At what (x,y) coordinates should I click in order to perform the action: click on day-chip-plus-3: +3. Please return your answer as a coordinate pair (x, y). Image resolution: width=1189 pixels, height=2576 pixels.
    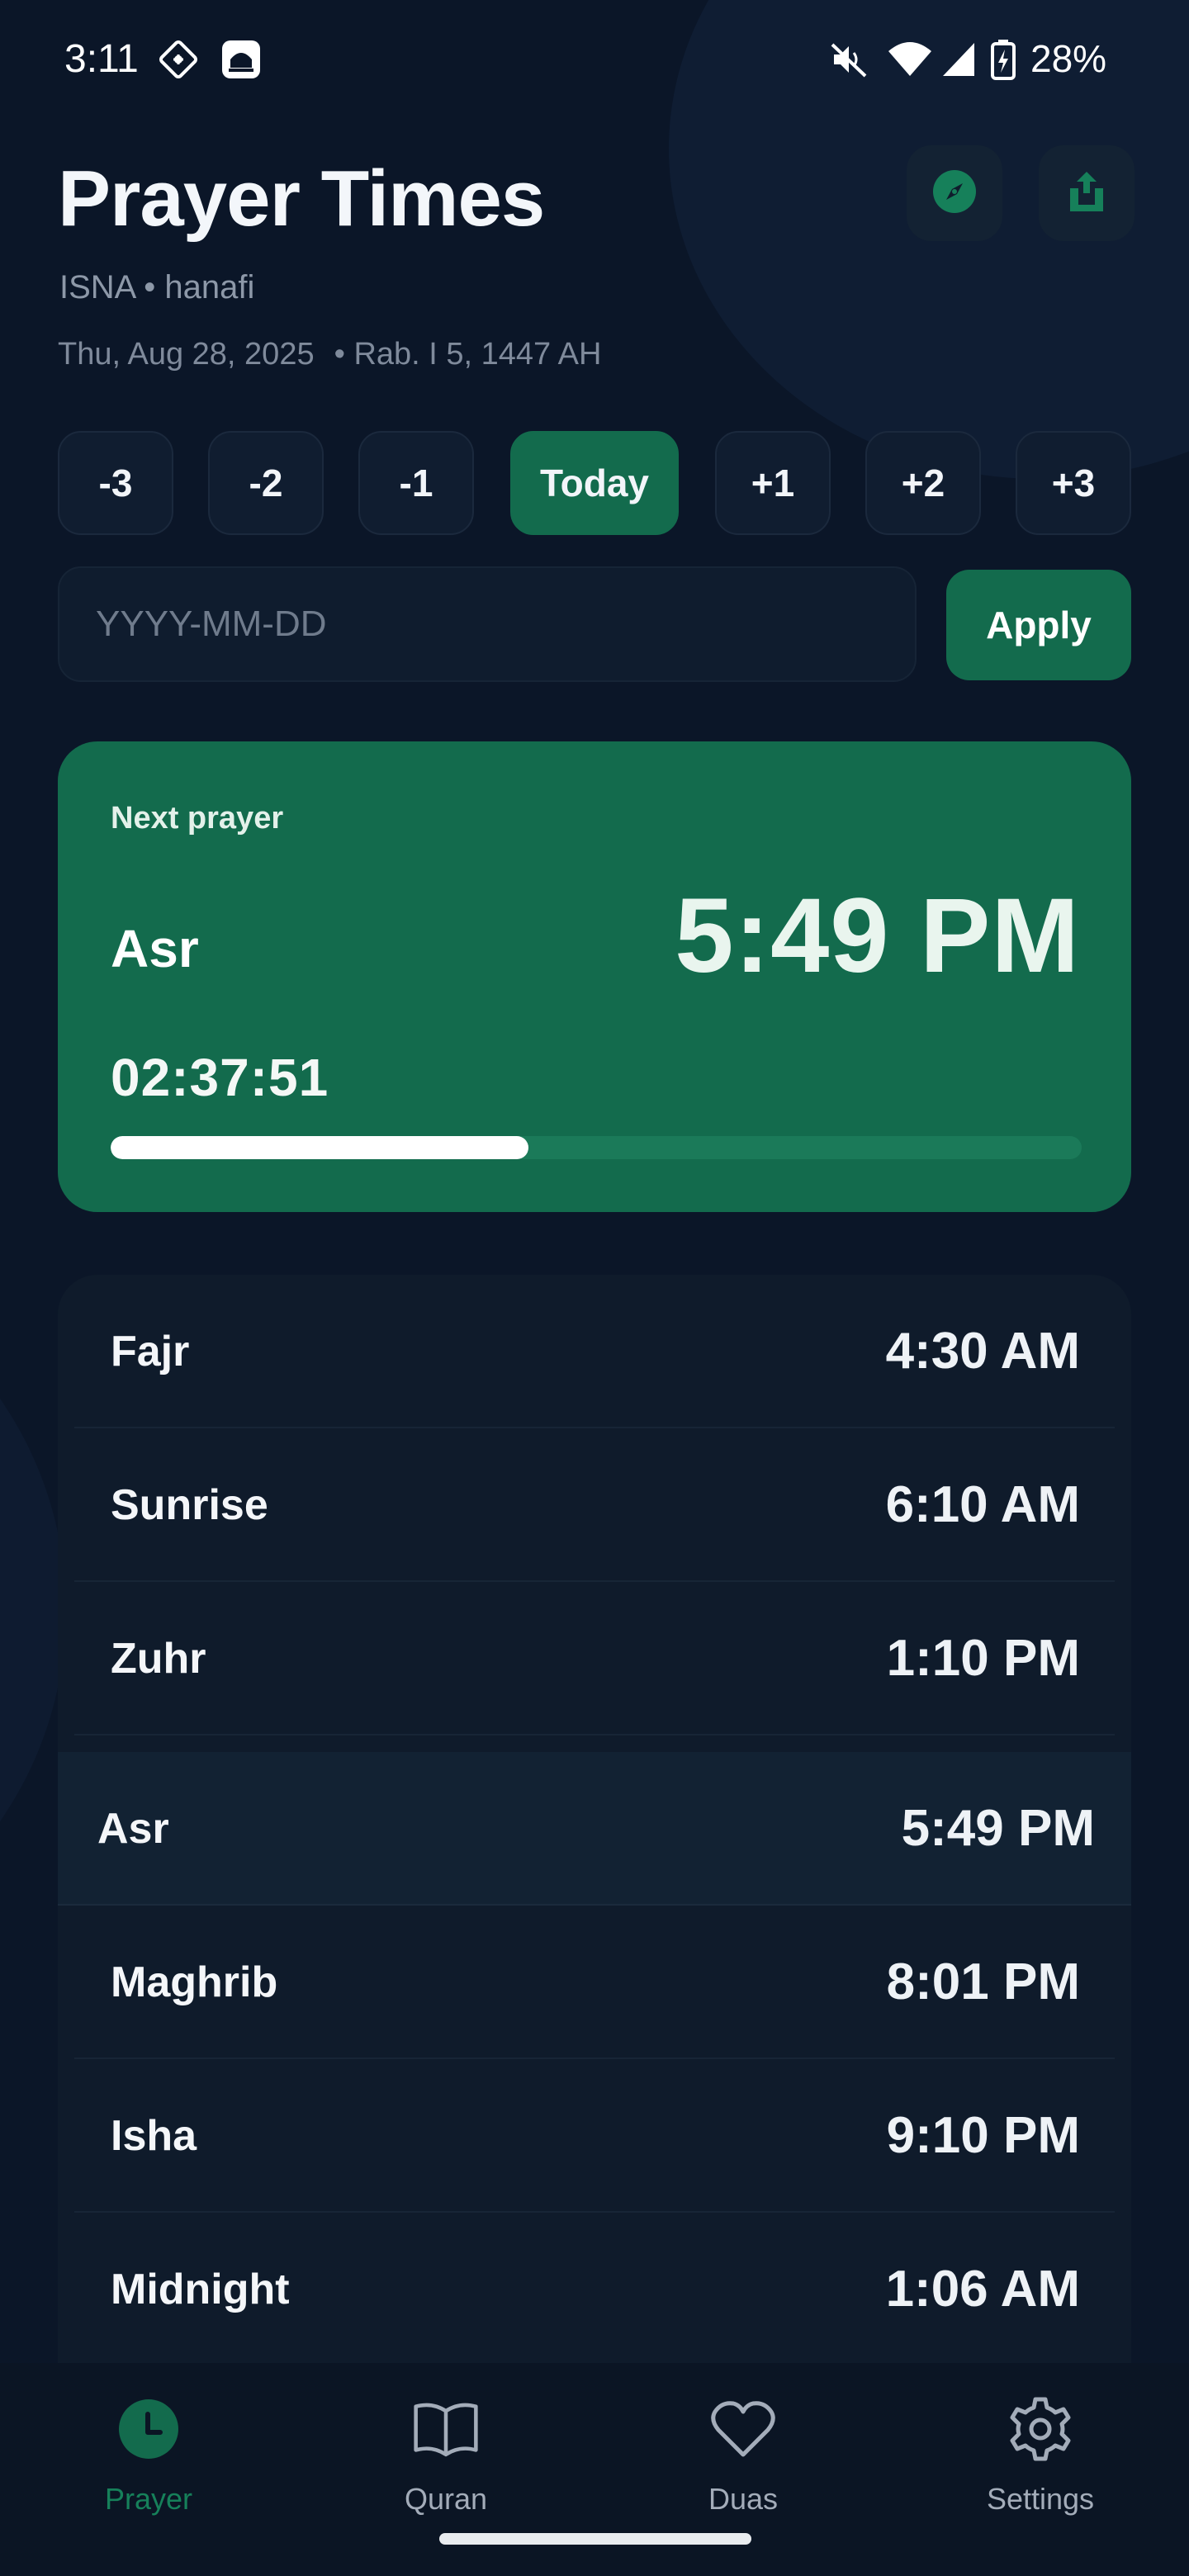
    Looking at the image, I should click on (1073, 483).